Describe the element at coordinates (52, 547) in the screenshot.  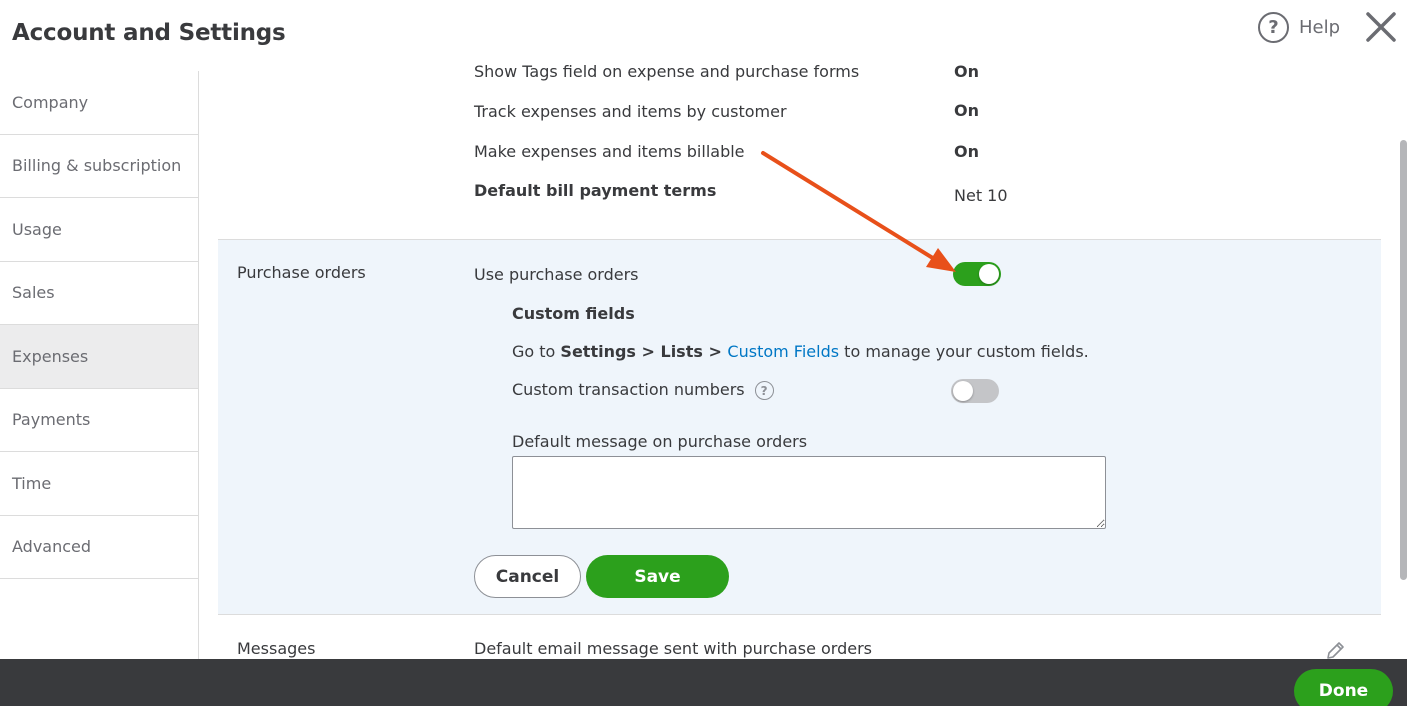
I see `sidebar-item-label: Advanced` at that location.